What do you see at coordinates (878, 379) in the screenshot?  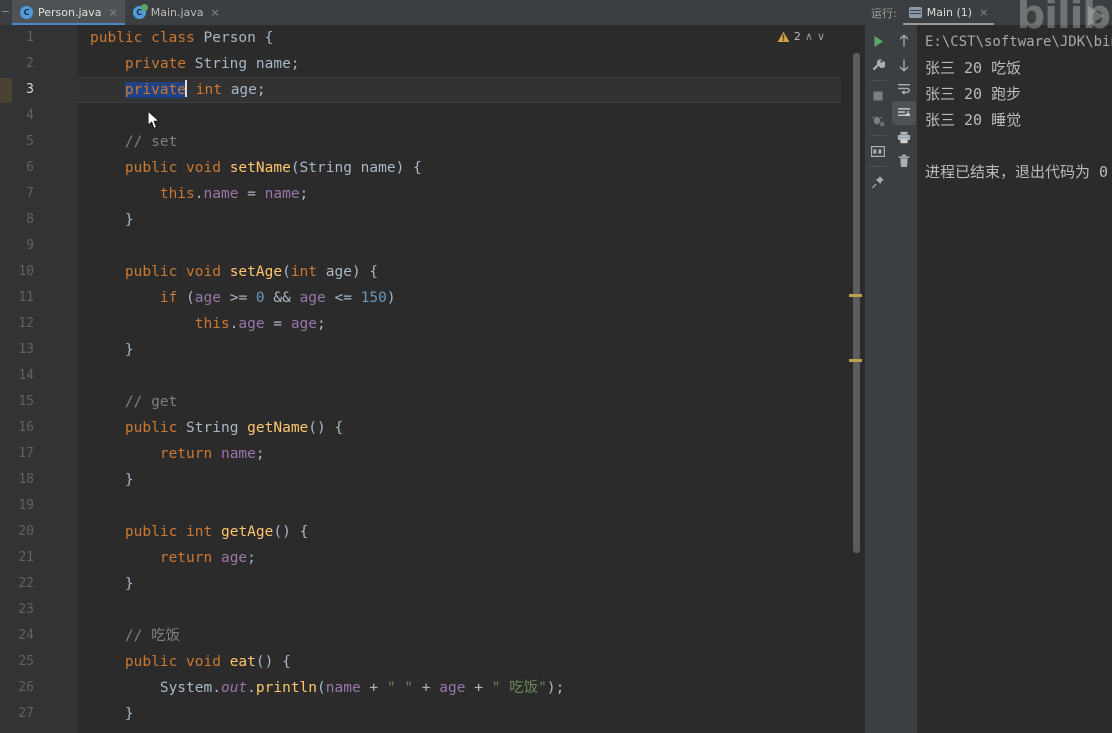 I see `run-toolbar-primary` at bounding box center [878, 379].